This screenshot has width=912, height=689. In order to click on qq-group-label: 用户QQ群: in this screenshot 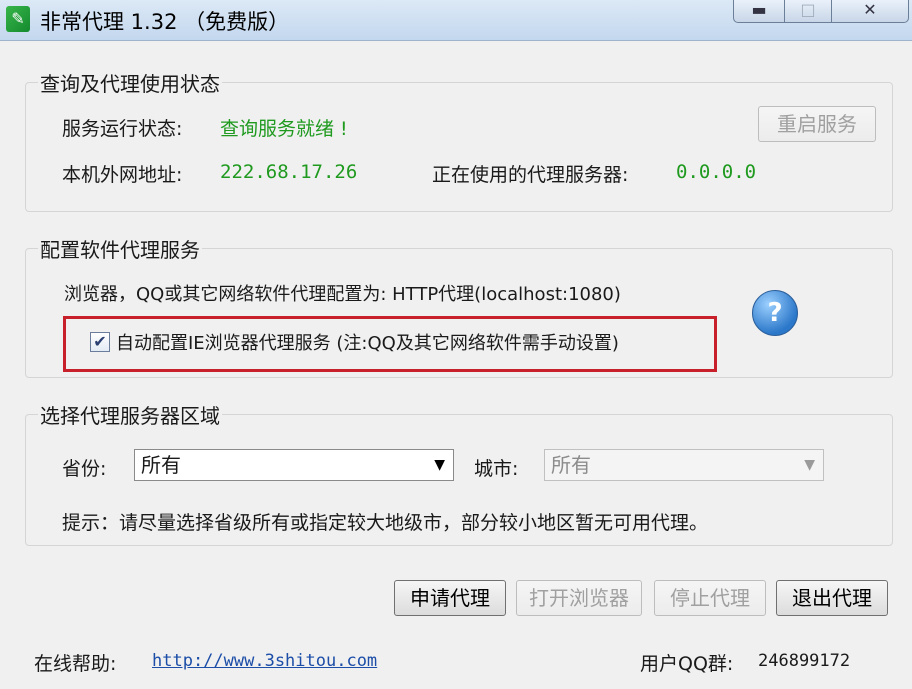, I will do `click(687, 664)`.